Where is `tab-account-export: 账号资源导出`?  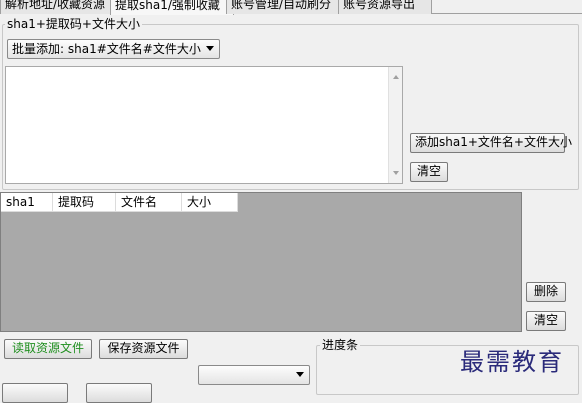
tab-account-export: 账号资源导出 is located at coordinates (385, 7).